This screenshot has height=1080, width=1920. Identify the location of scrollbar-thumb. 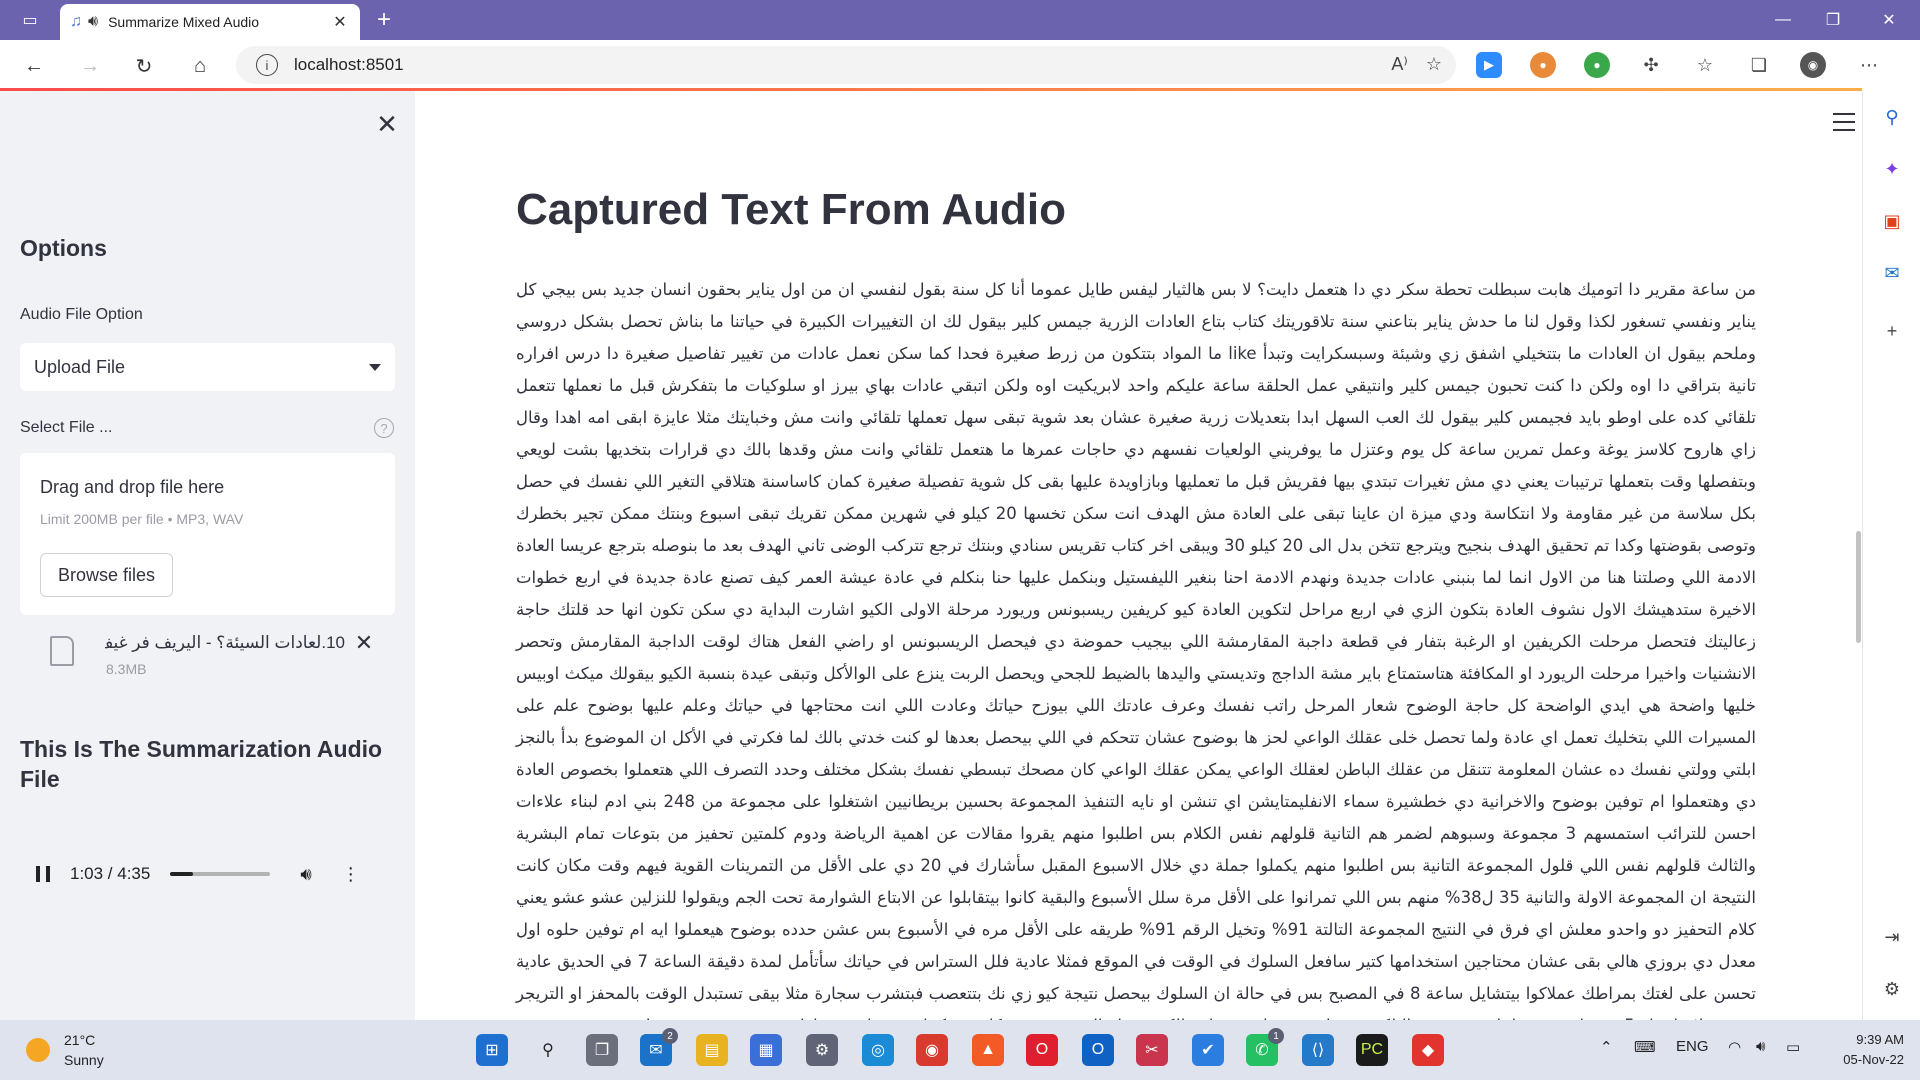
(1858, 587).